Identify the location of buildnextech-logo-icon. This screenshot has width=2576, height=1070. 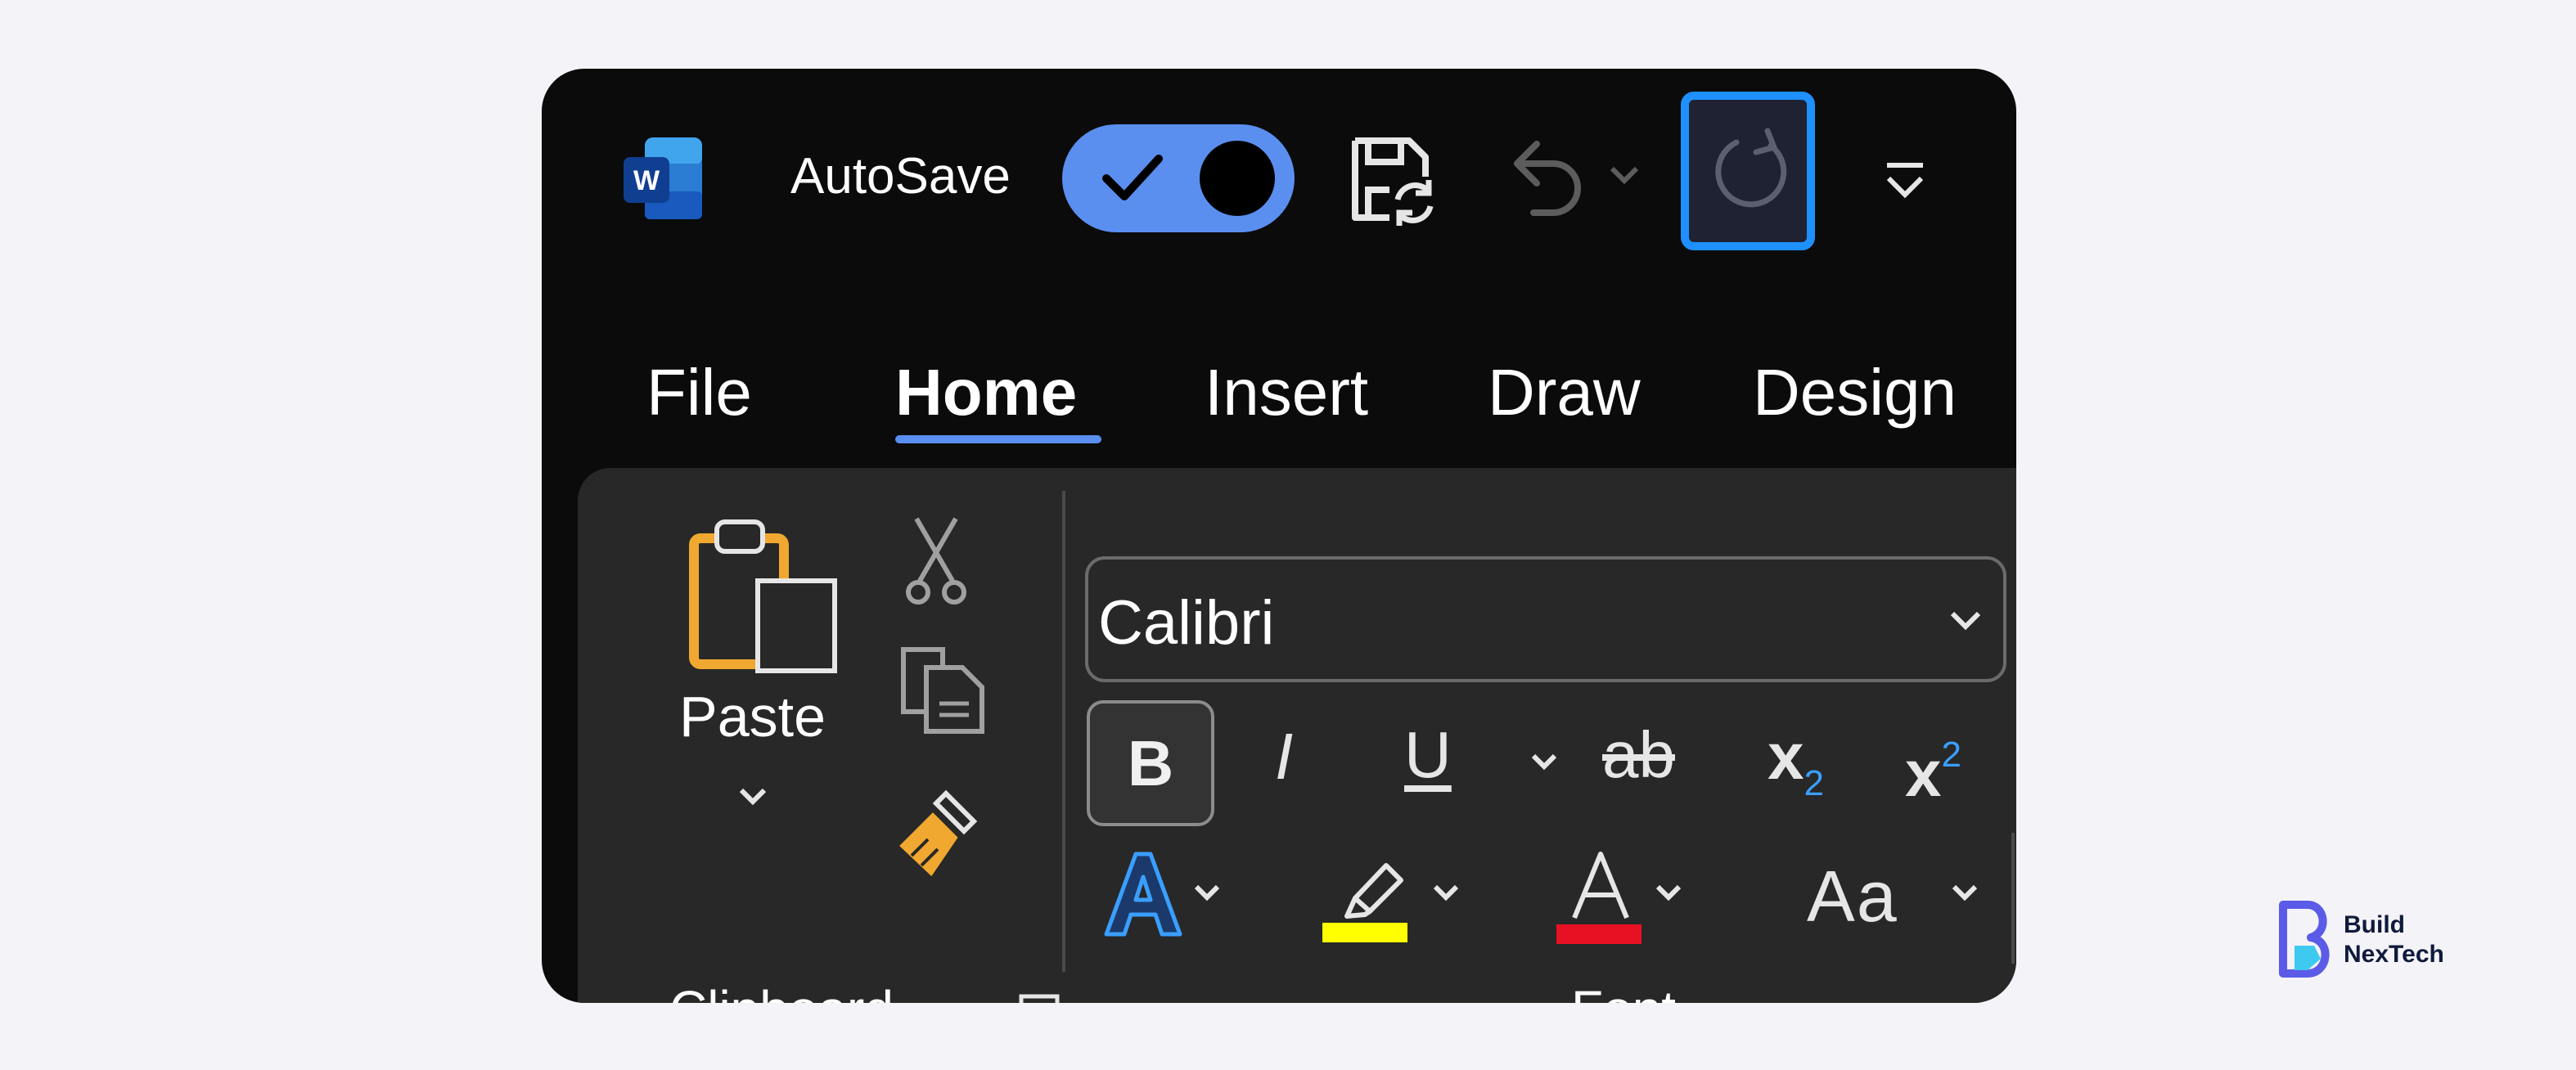
(2304, 940).